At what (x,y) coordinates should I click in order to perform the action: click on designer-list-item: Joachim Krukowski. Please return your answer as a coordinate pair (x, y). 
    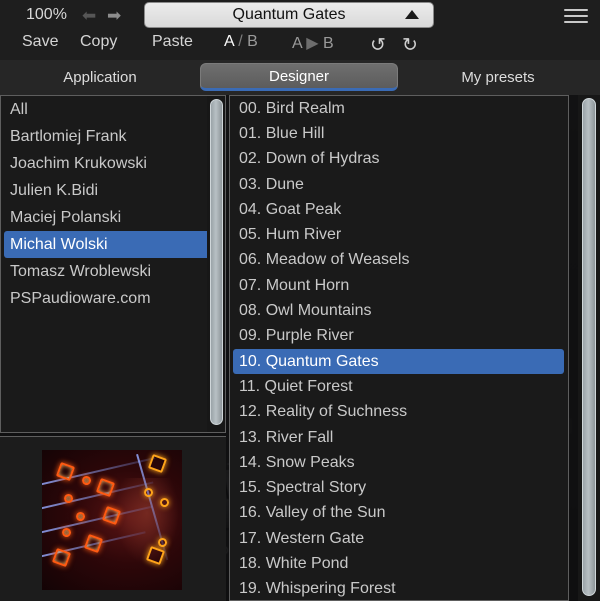
    Looking at the image, I should click on (113, 163).